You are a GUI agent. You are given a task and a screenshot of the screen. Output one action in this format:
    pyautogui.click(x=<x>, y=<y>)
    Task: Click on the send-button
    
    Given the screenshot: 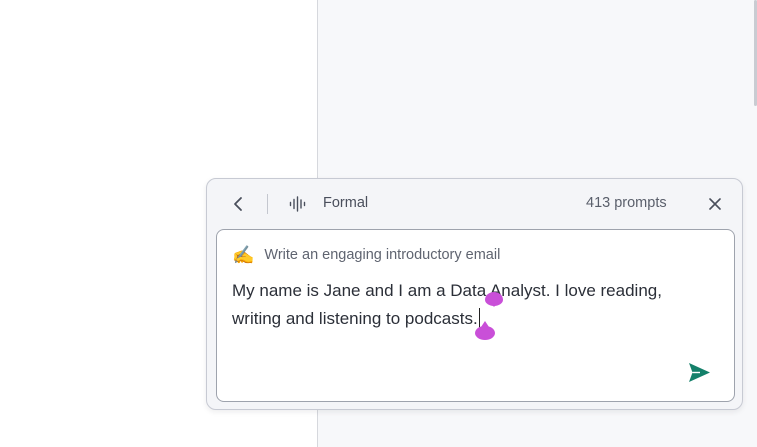 What is the action you would take?
    pyautogui.click(x=699, y=372)
    